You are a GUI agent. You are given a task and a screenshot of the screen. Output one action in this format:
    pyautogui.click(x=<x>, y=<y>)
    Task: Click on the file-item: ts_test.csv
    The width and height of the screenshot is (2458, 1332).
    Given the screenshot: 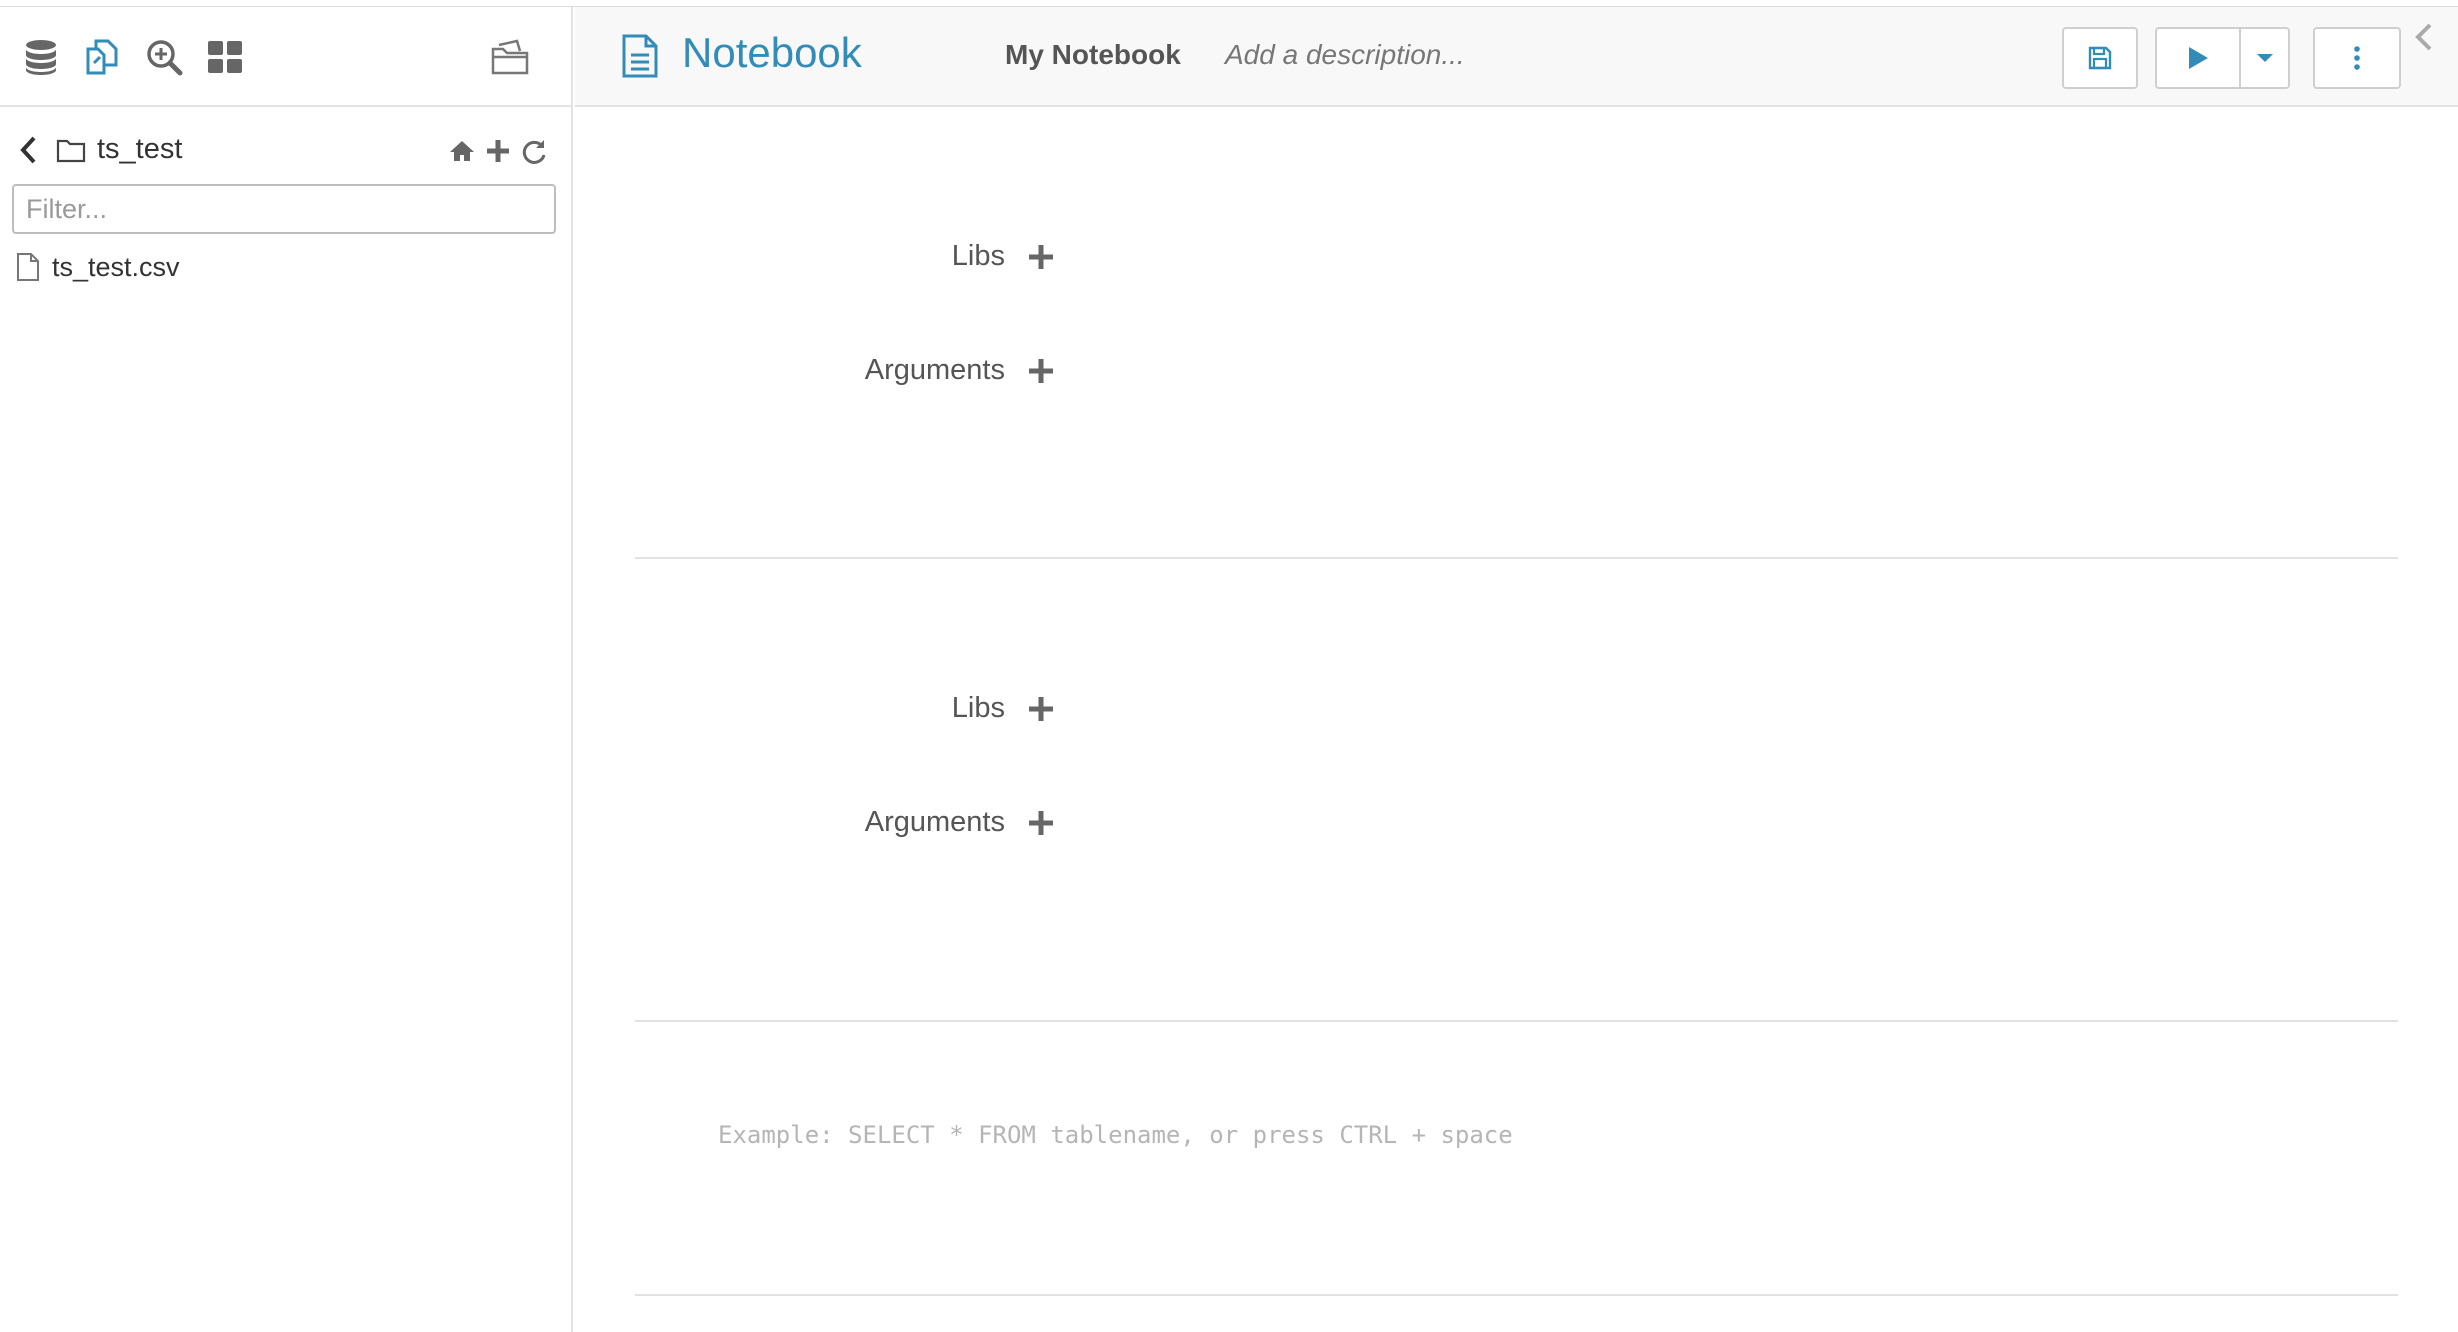 What is the action you would take?
    pyautogui.click(x=98, y=267)
    